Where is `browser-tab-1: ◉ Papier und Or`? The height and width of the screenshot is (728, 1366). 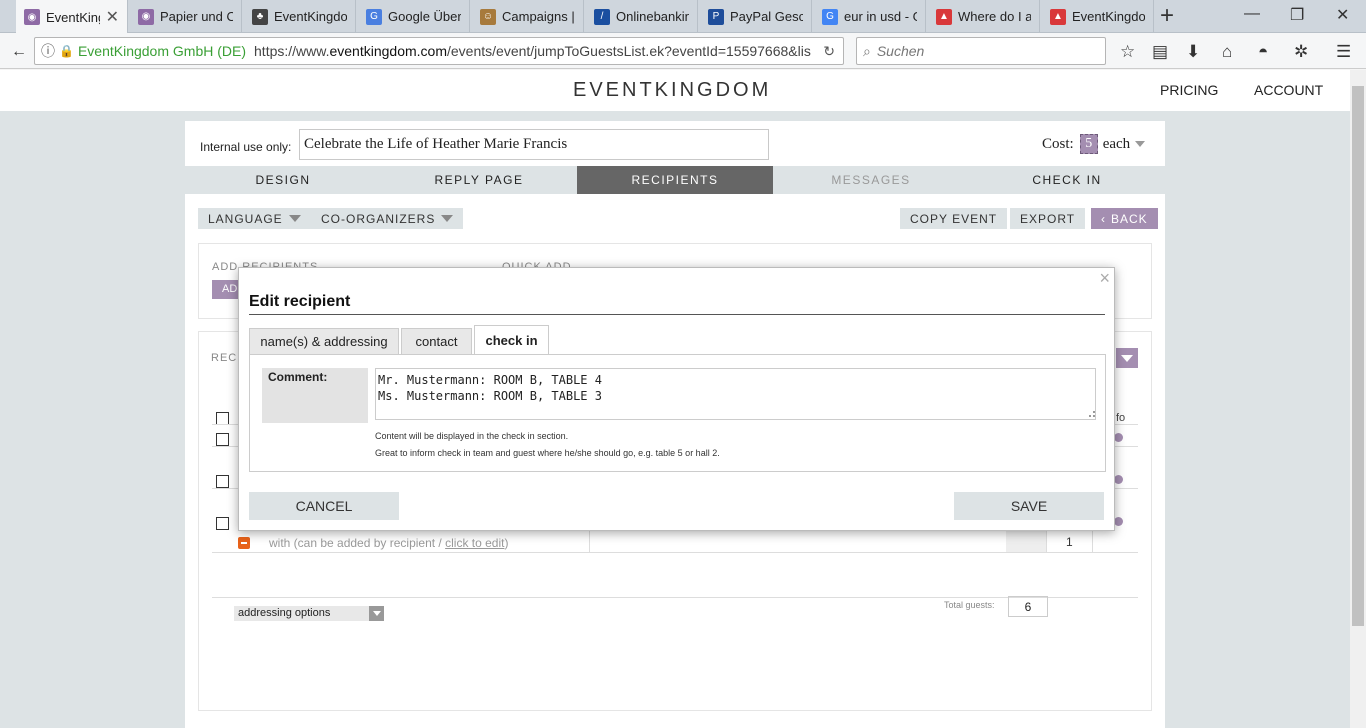
browser-tab-1: ◉ Papier und Or is located at coordinates (186, 16).